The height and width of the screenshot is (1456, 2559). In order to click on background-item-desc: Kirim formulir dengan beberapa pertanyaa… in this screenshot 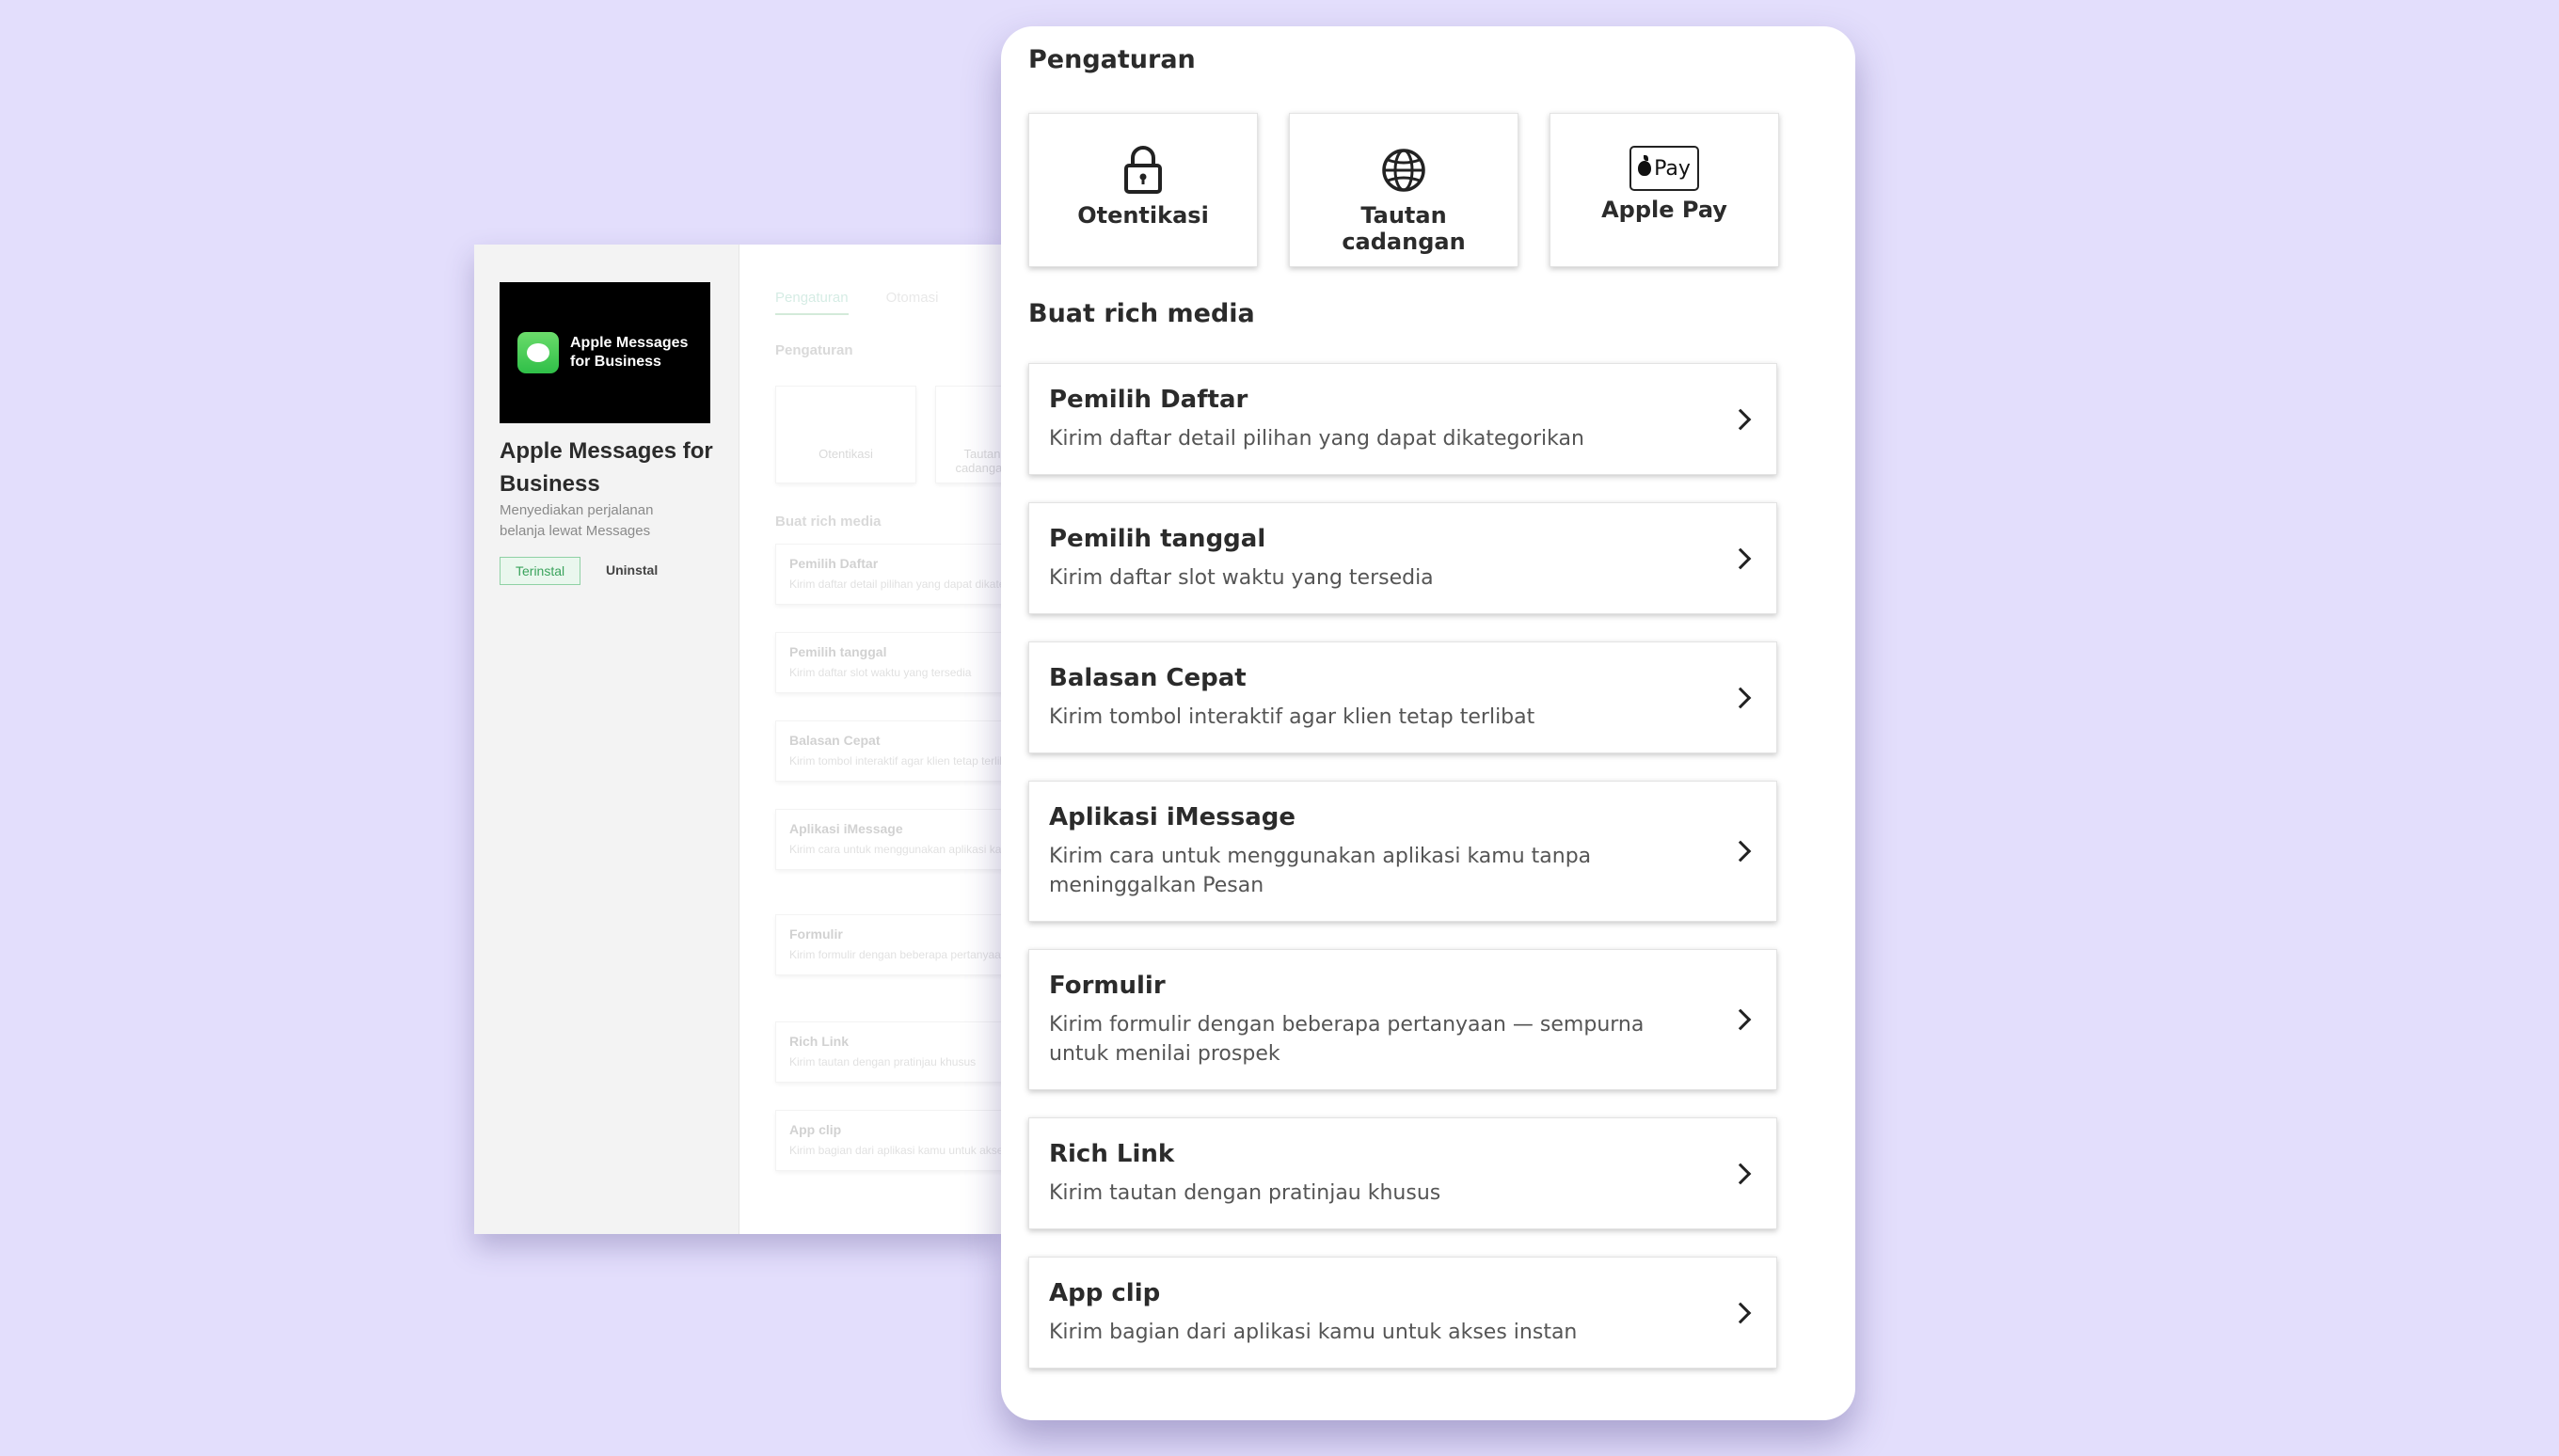, I will do `click(895, 954)`.